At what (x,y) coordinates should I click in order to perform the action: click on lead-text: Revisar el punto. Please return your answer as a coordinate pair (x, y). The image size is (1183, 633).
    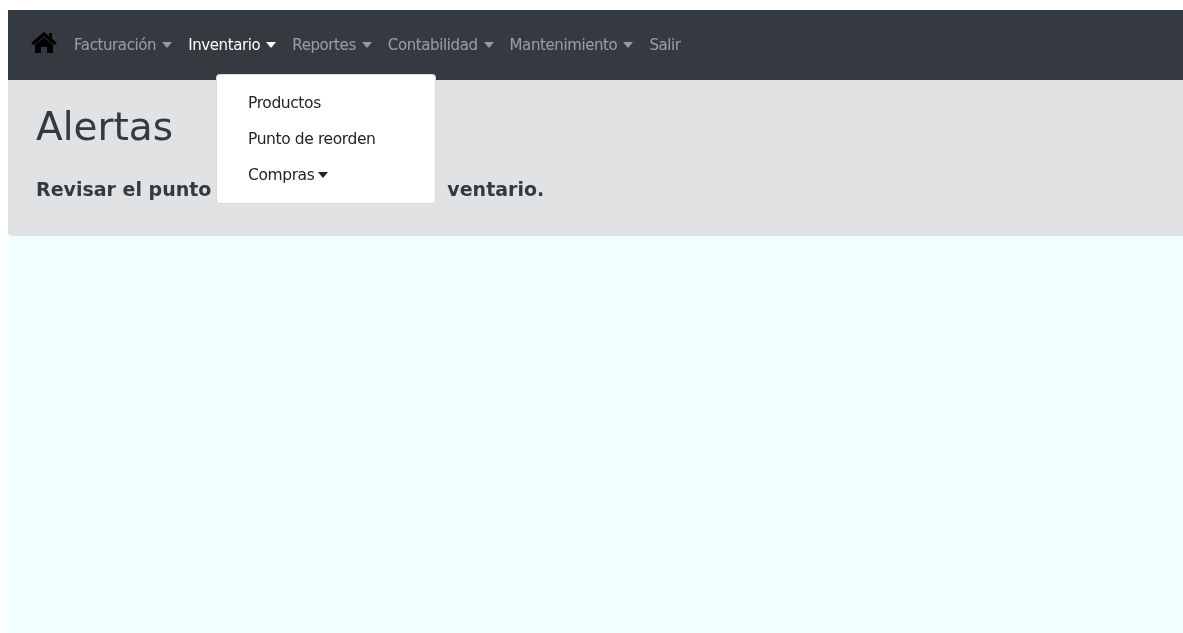
    Looking at the image, I should click on (124, 189).